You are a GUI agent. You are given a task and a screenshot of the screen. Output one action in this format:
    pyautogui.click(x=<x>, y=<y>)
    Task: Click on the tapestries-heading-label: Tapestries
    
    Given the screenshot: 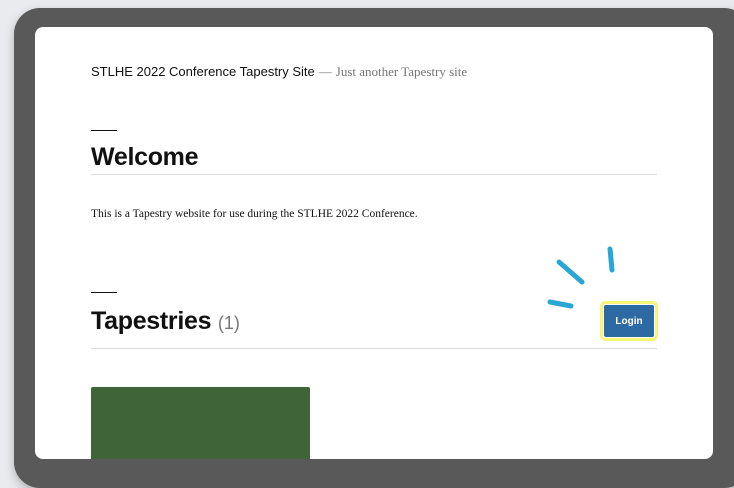 What is the action you would take?
    pyautogui.click(x=151, y=321)
    